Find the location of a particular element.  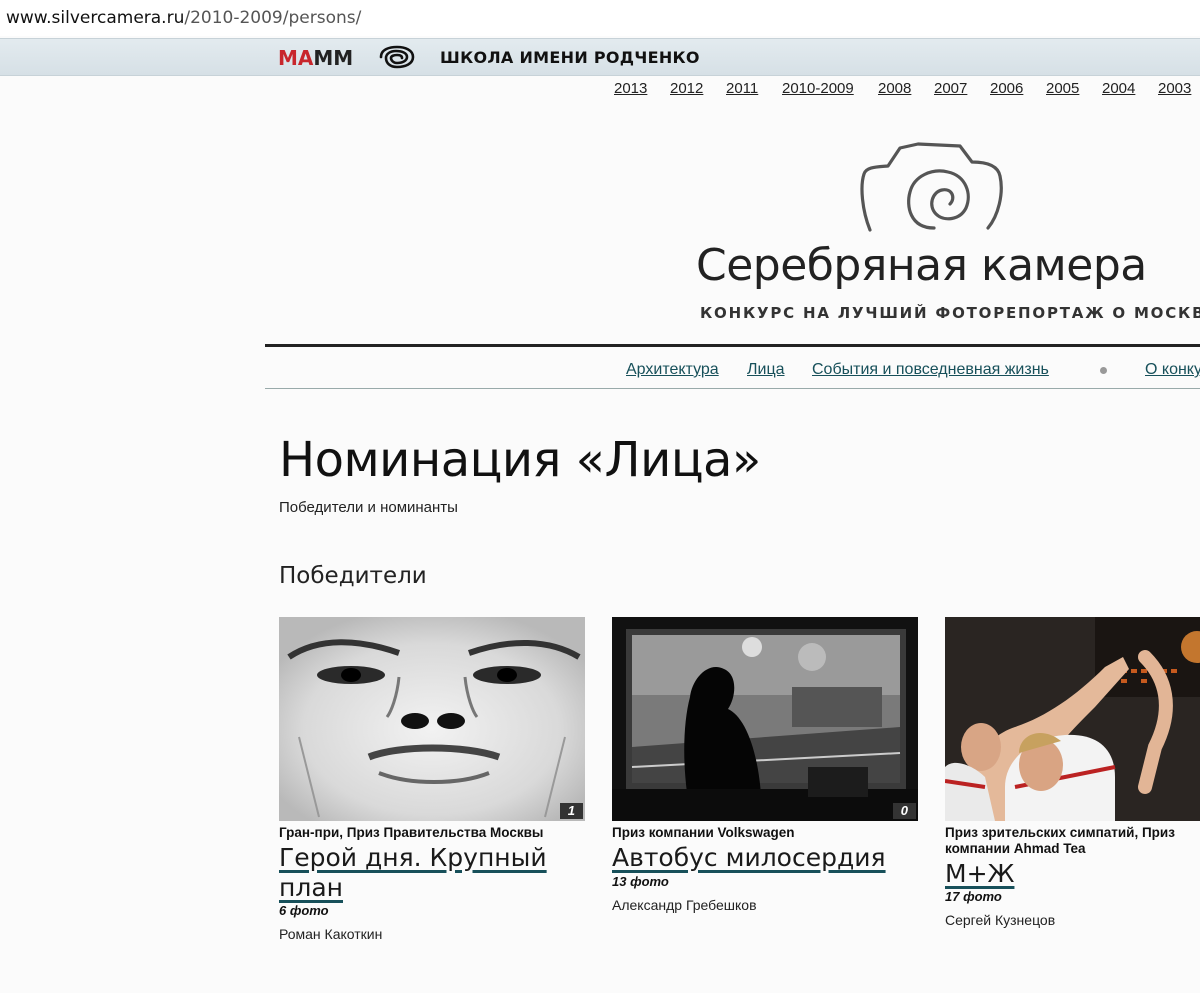

header-divider is located at coordinates (732, 345).